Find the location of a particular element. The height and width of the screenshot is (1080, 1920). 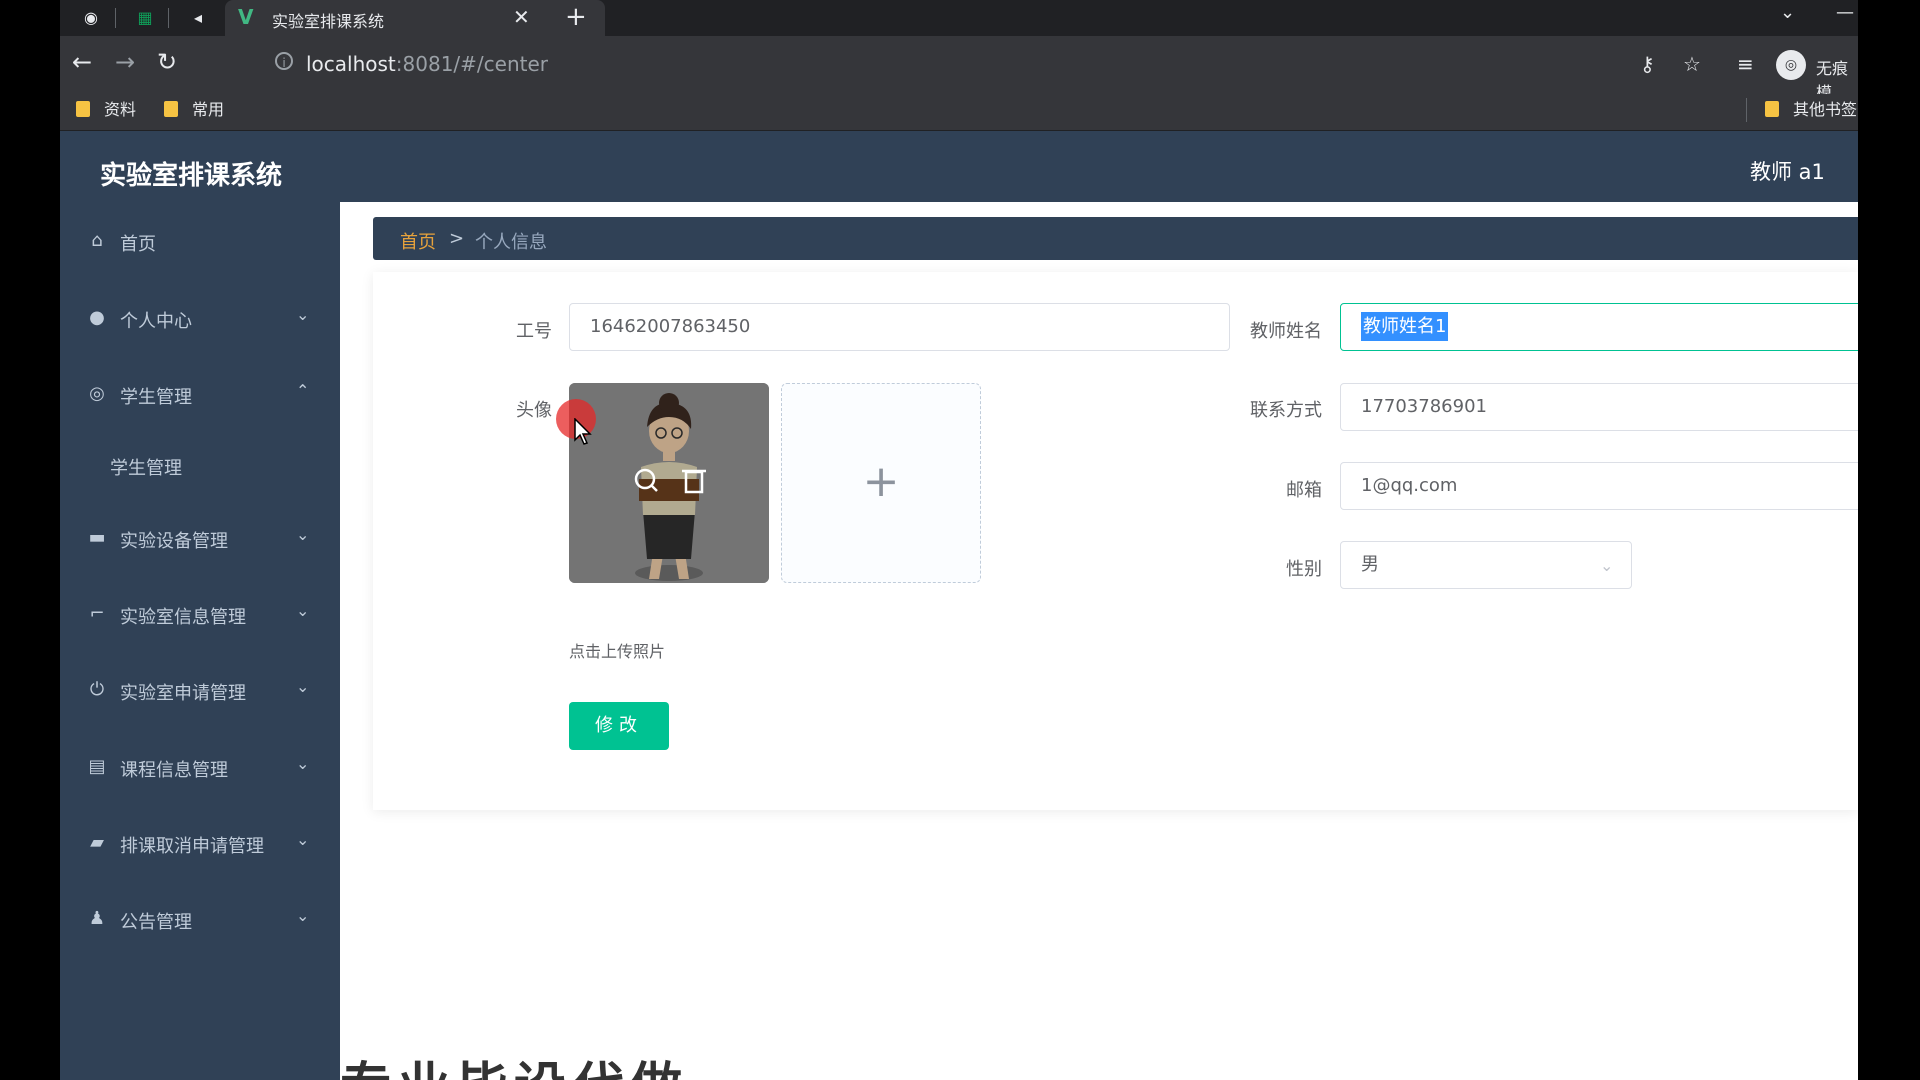

tab-title: 实验室排课系统 is located at coordinates (328, 21).